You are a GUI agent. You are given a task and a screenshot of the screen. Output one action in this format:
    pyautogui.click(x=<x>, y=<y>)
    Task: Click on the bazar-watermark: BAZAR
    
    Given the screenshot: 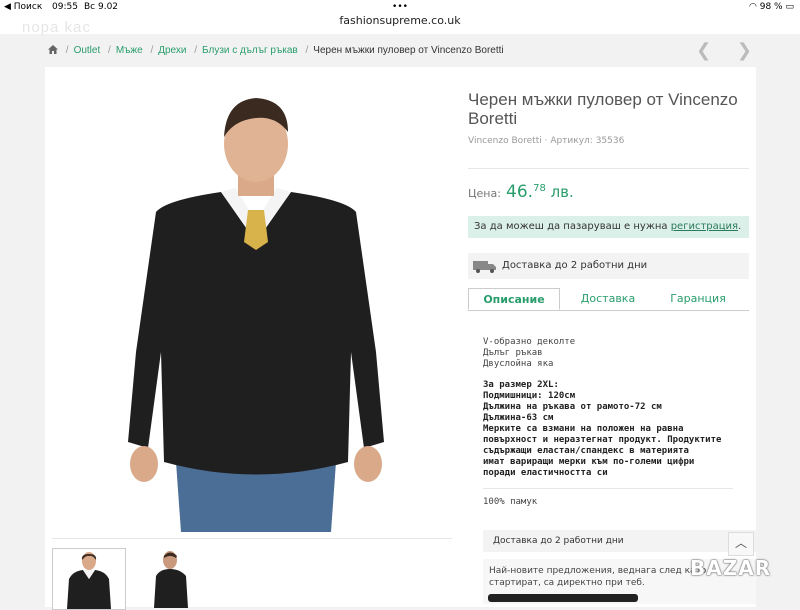 What is the action you would take?
    pyautogui.click(x=731, y=568)
    